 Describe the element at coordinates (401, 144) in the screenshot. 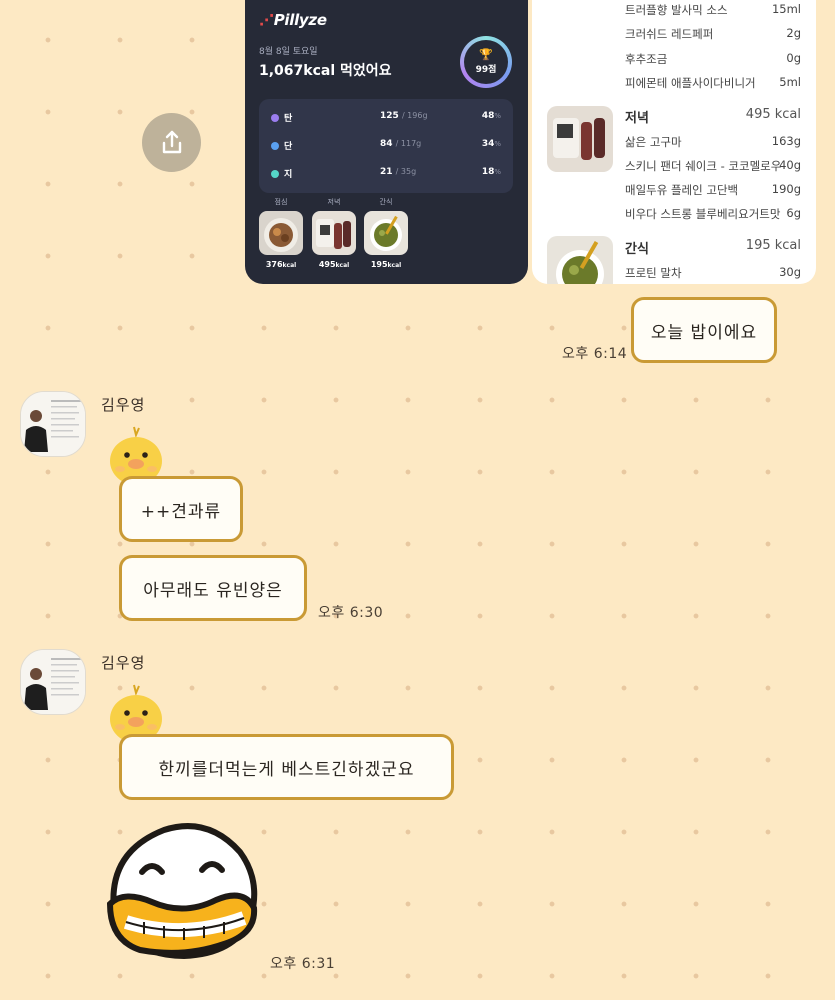

I see `macro-amount: 84 / 117g` at that location.